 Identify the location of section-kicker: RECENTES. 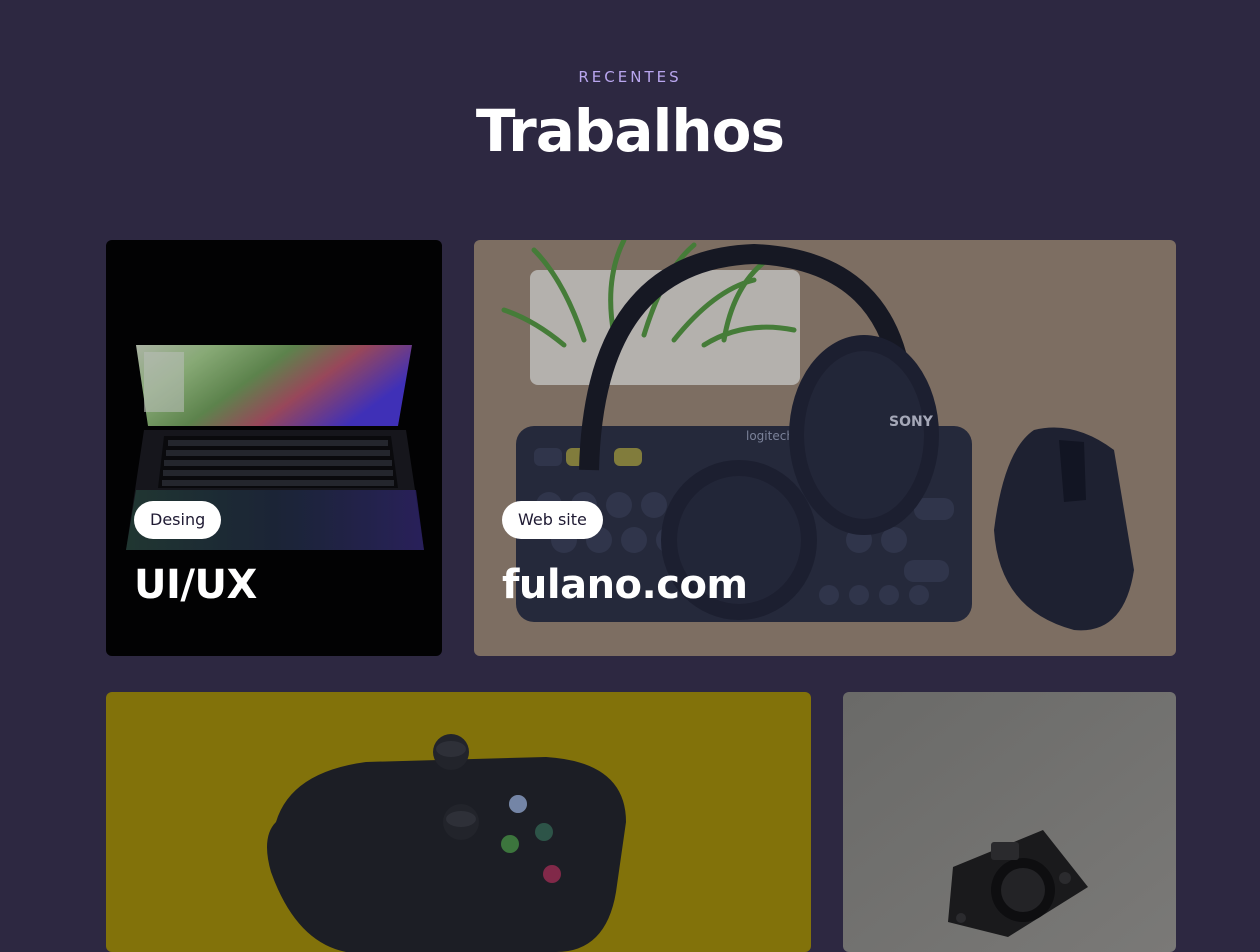
(630, 77).